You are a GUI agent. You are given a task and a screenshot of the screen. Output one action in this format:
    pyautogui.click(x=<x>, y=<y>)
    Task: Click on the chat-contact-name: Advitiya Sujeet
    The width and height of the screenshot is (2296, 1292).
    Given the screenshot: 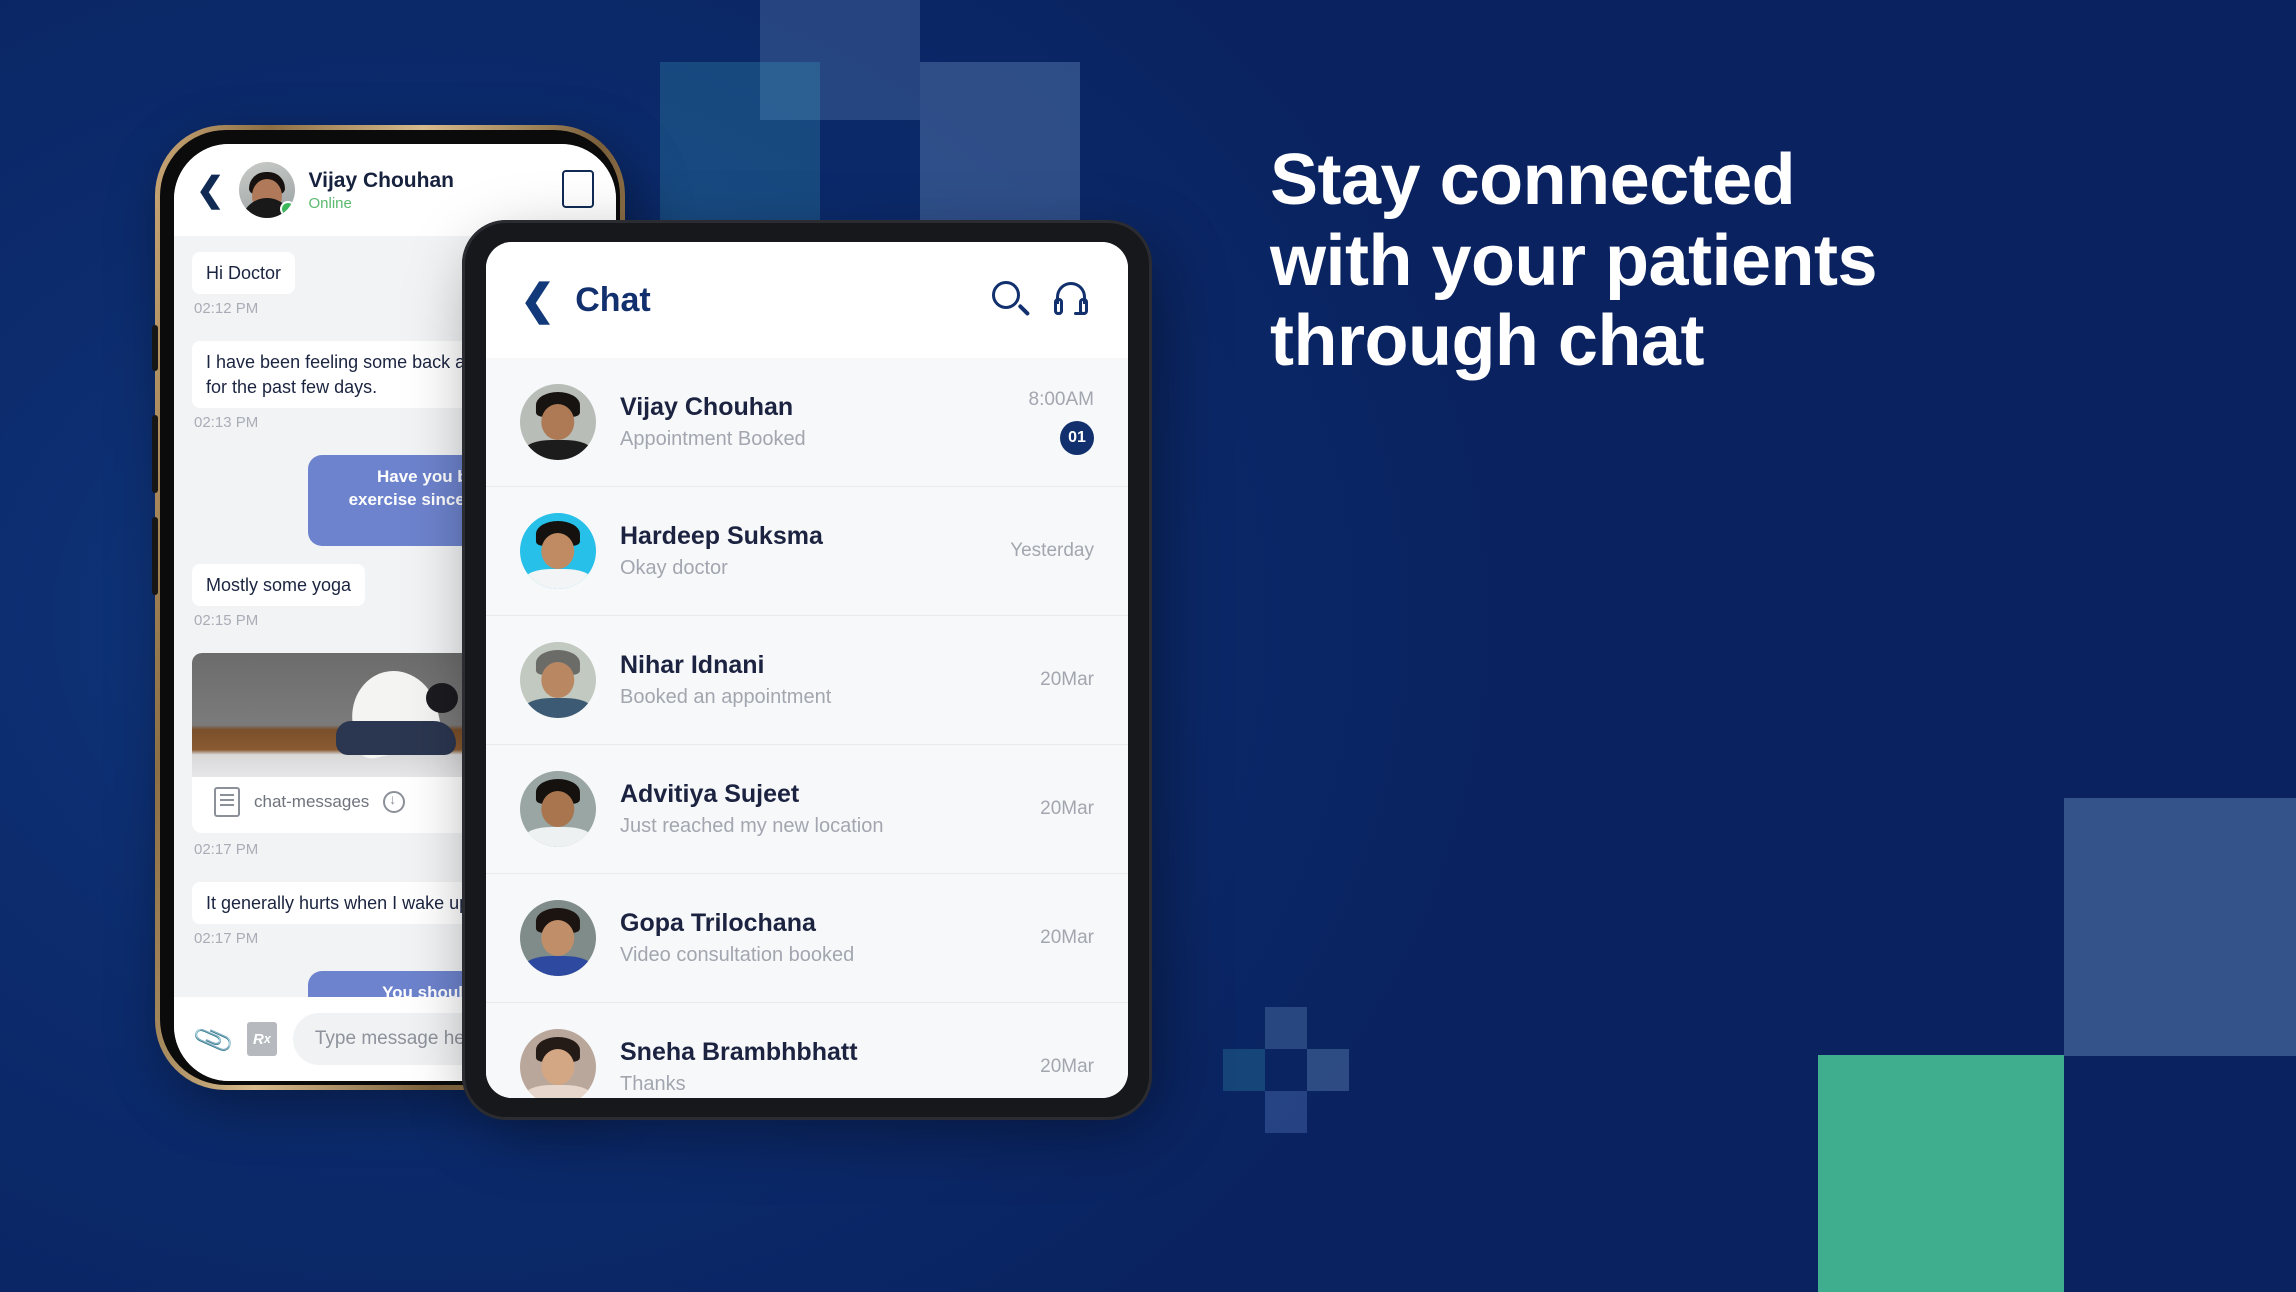 What is the action you would take?
    pyautogui.click(x=710, y=794)
    